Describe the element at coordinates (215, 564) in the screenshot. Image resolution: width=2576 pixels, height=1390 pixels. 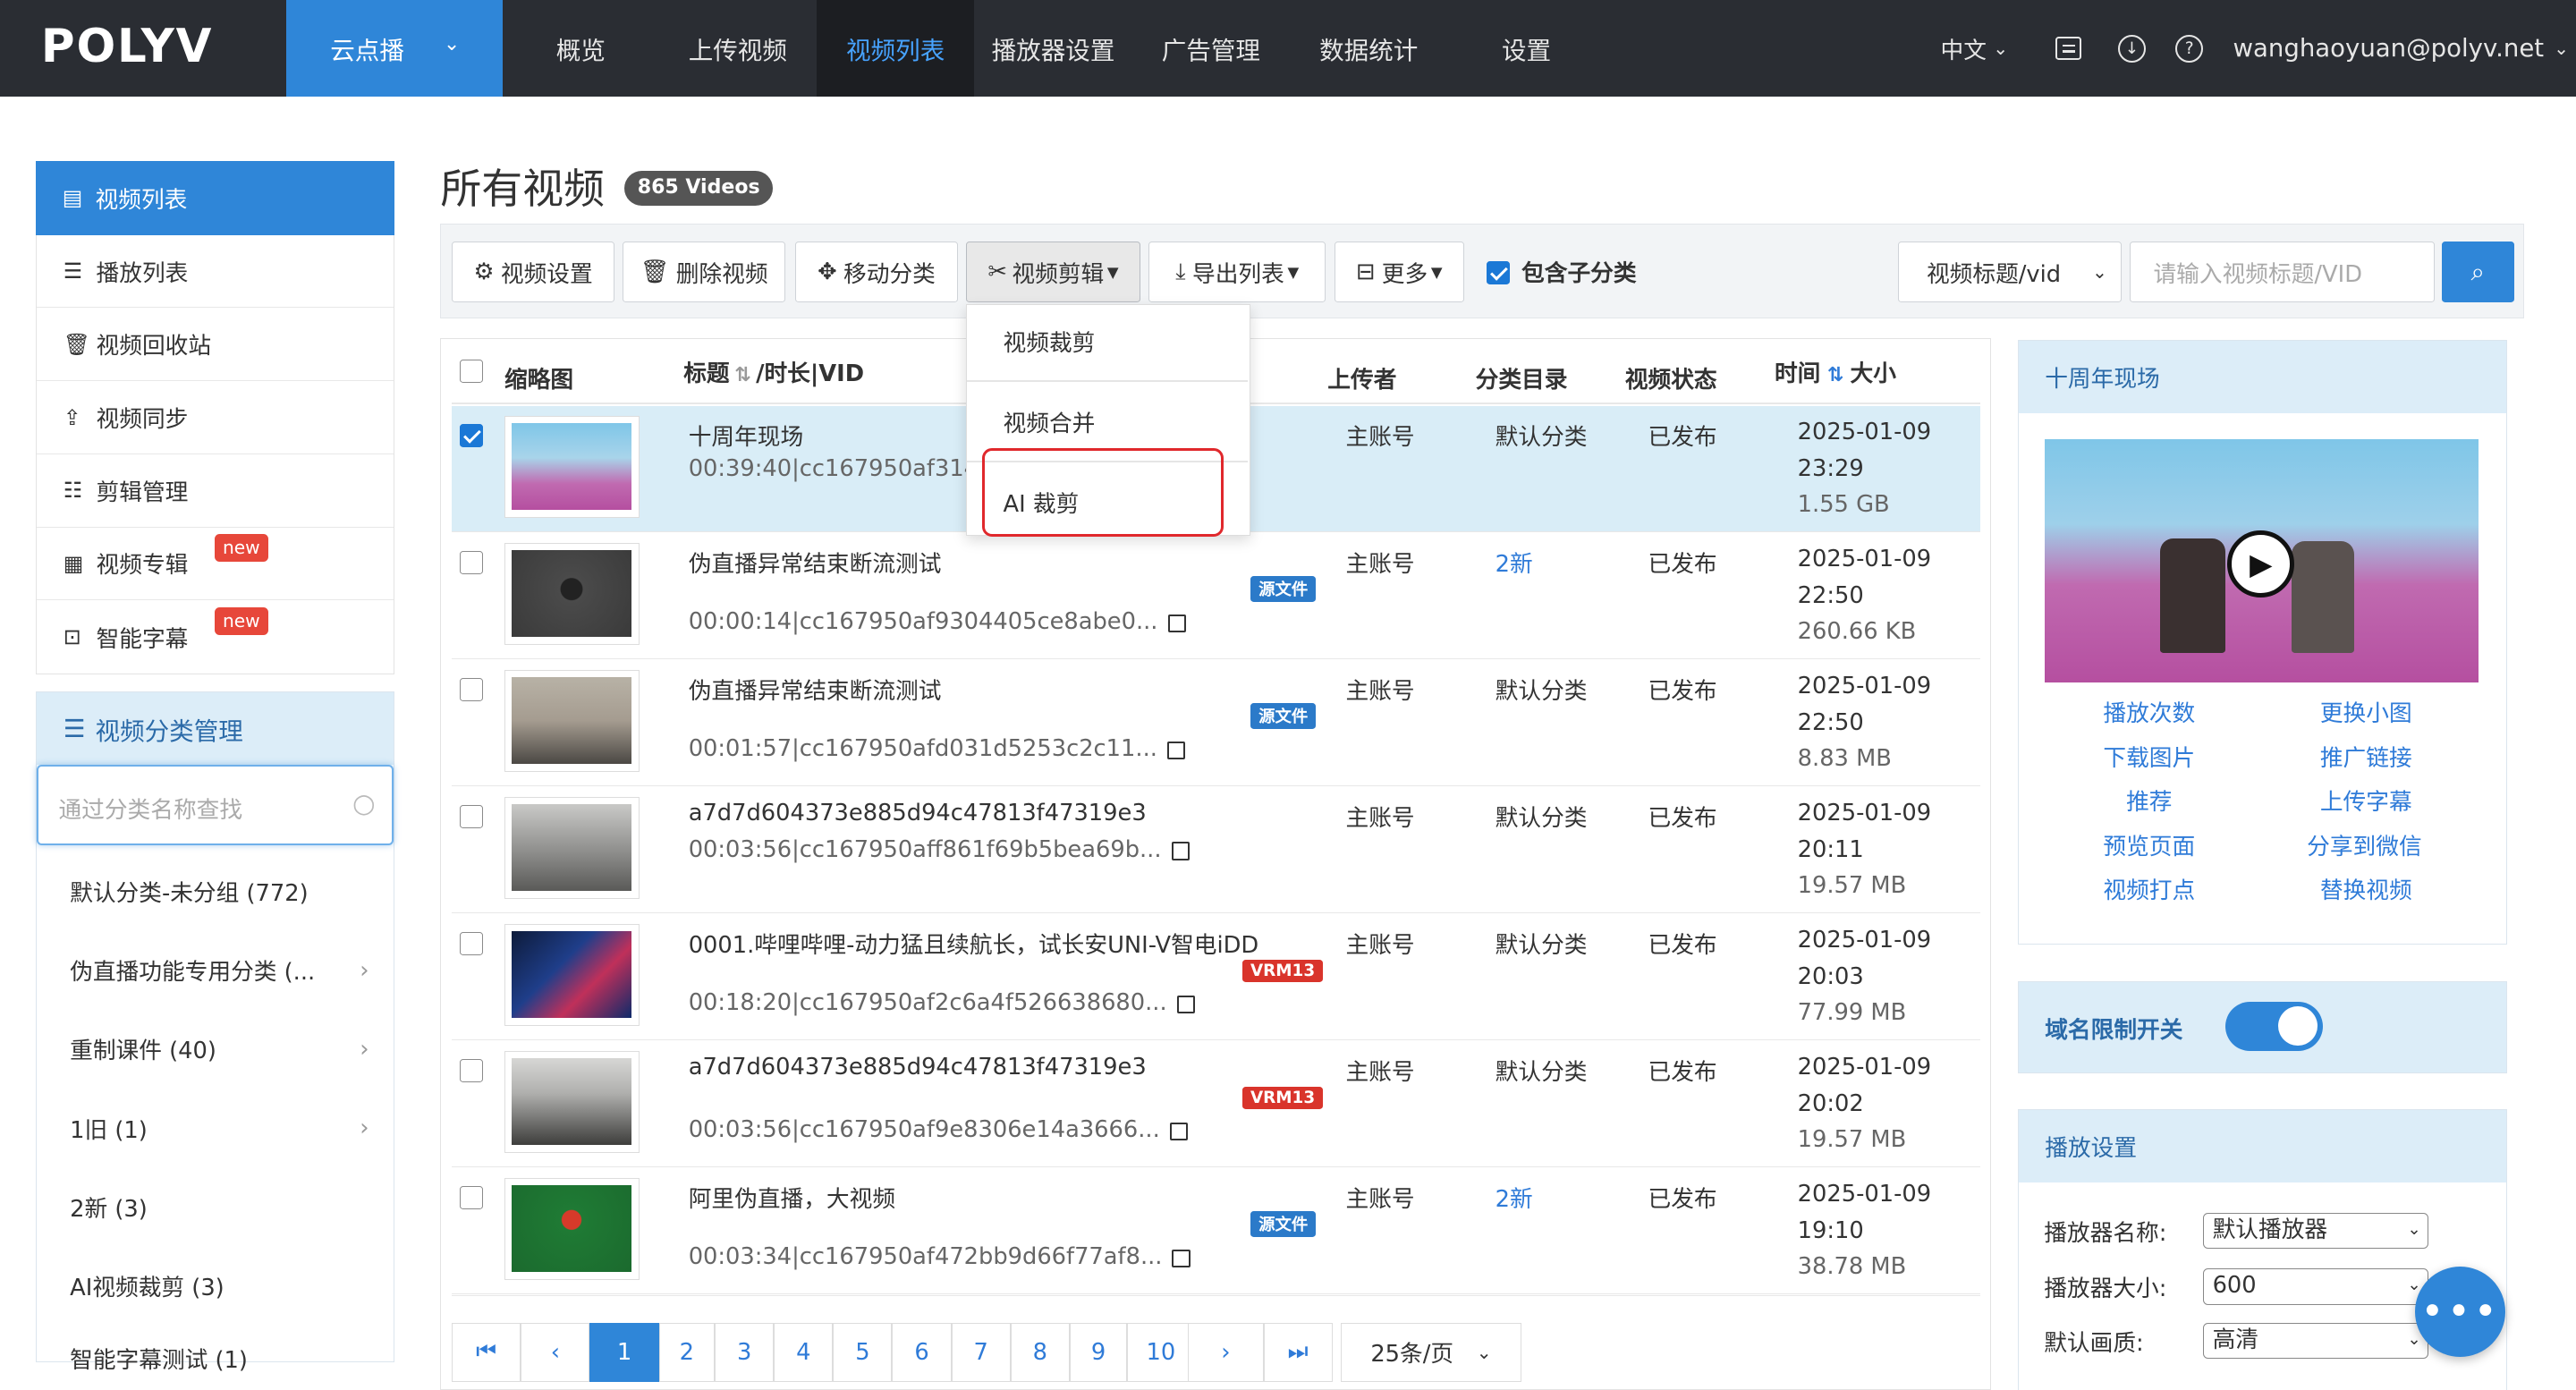
I see `sidebar-item-album: ▦ 视频专辑 new` at that location.